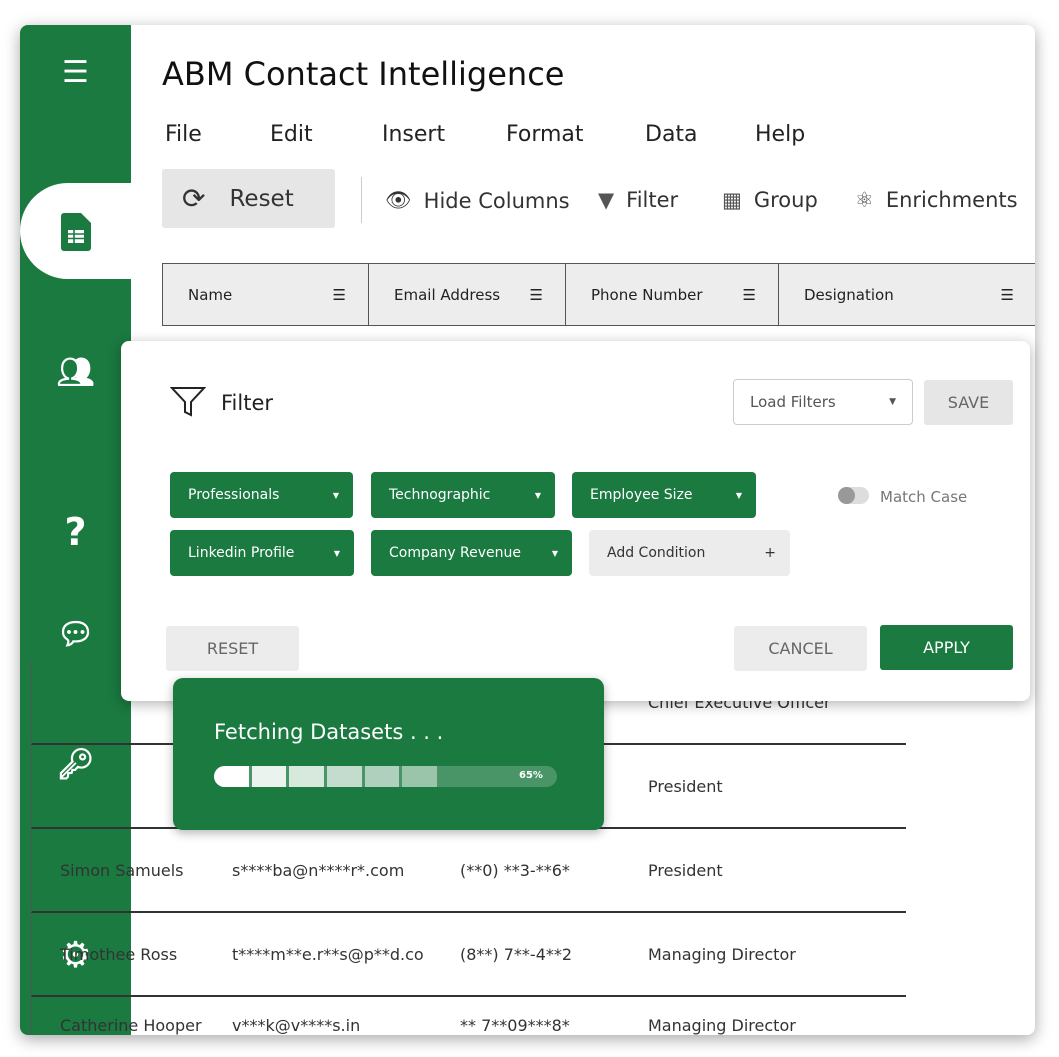  I want to click on users-icon: 👥︎, so click(75, 372).